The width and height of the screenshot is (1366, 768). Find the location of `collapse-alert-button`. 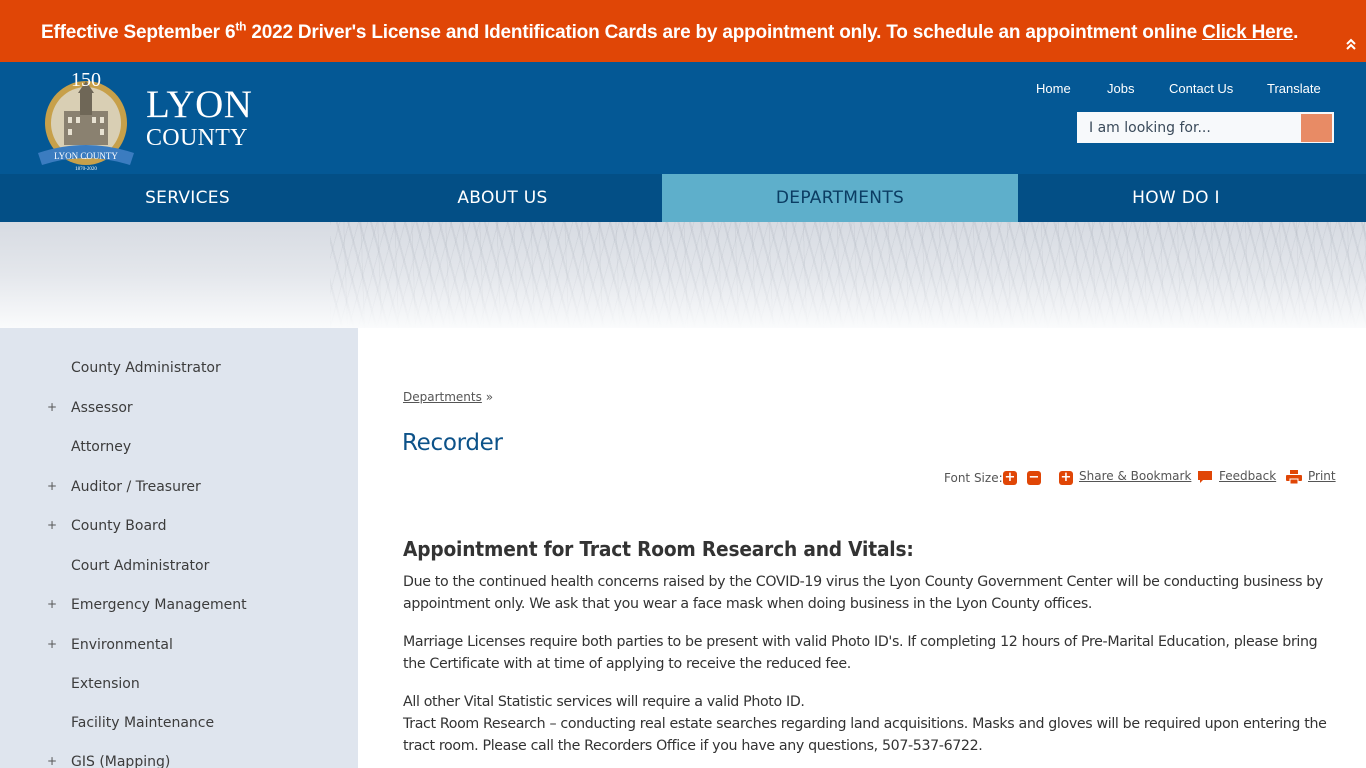

collapse-alert-button is located at coordinates (1351, 46).